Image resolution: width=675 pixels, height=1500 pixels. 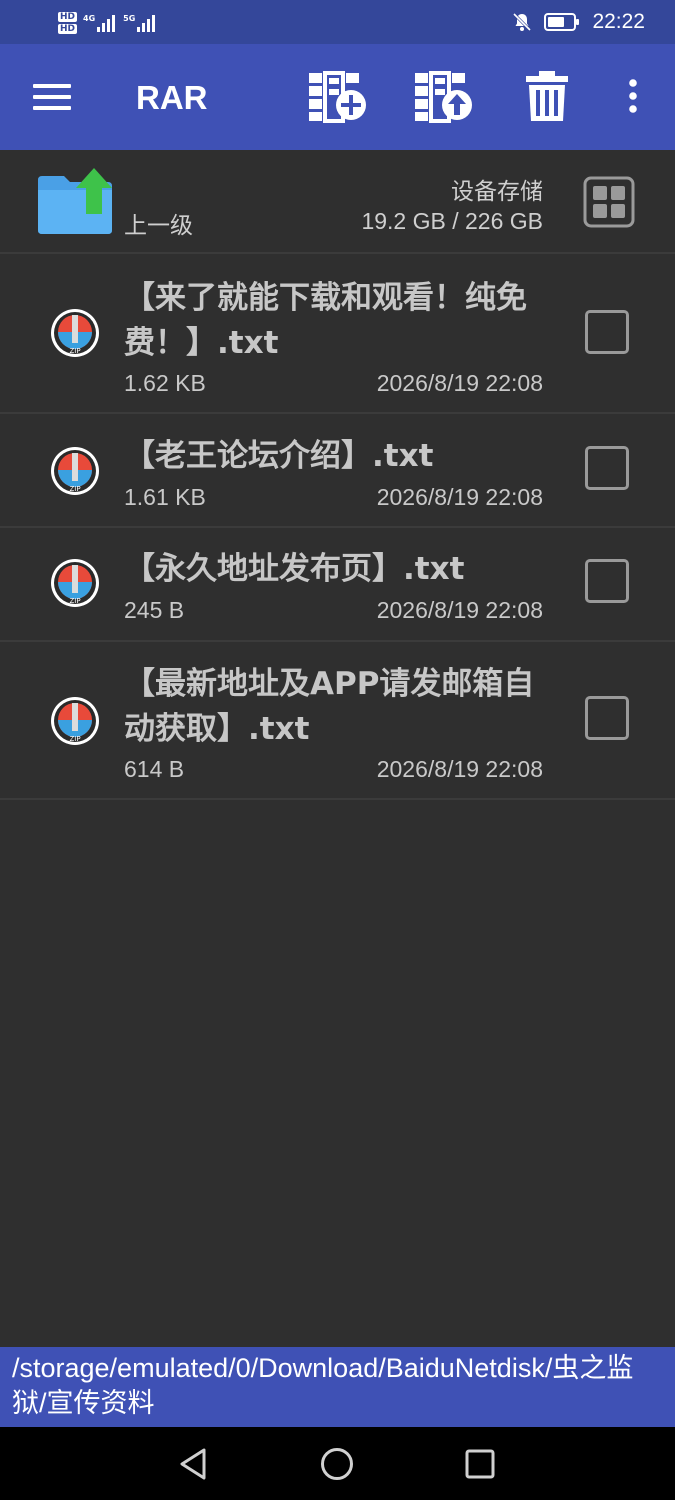 What do you see at coordinates (75, 201) in the screenshot?
I see `folder-up-icon` at bounding box center [75, 201].